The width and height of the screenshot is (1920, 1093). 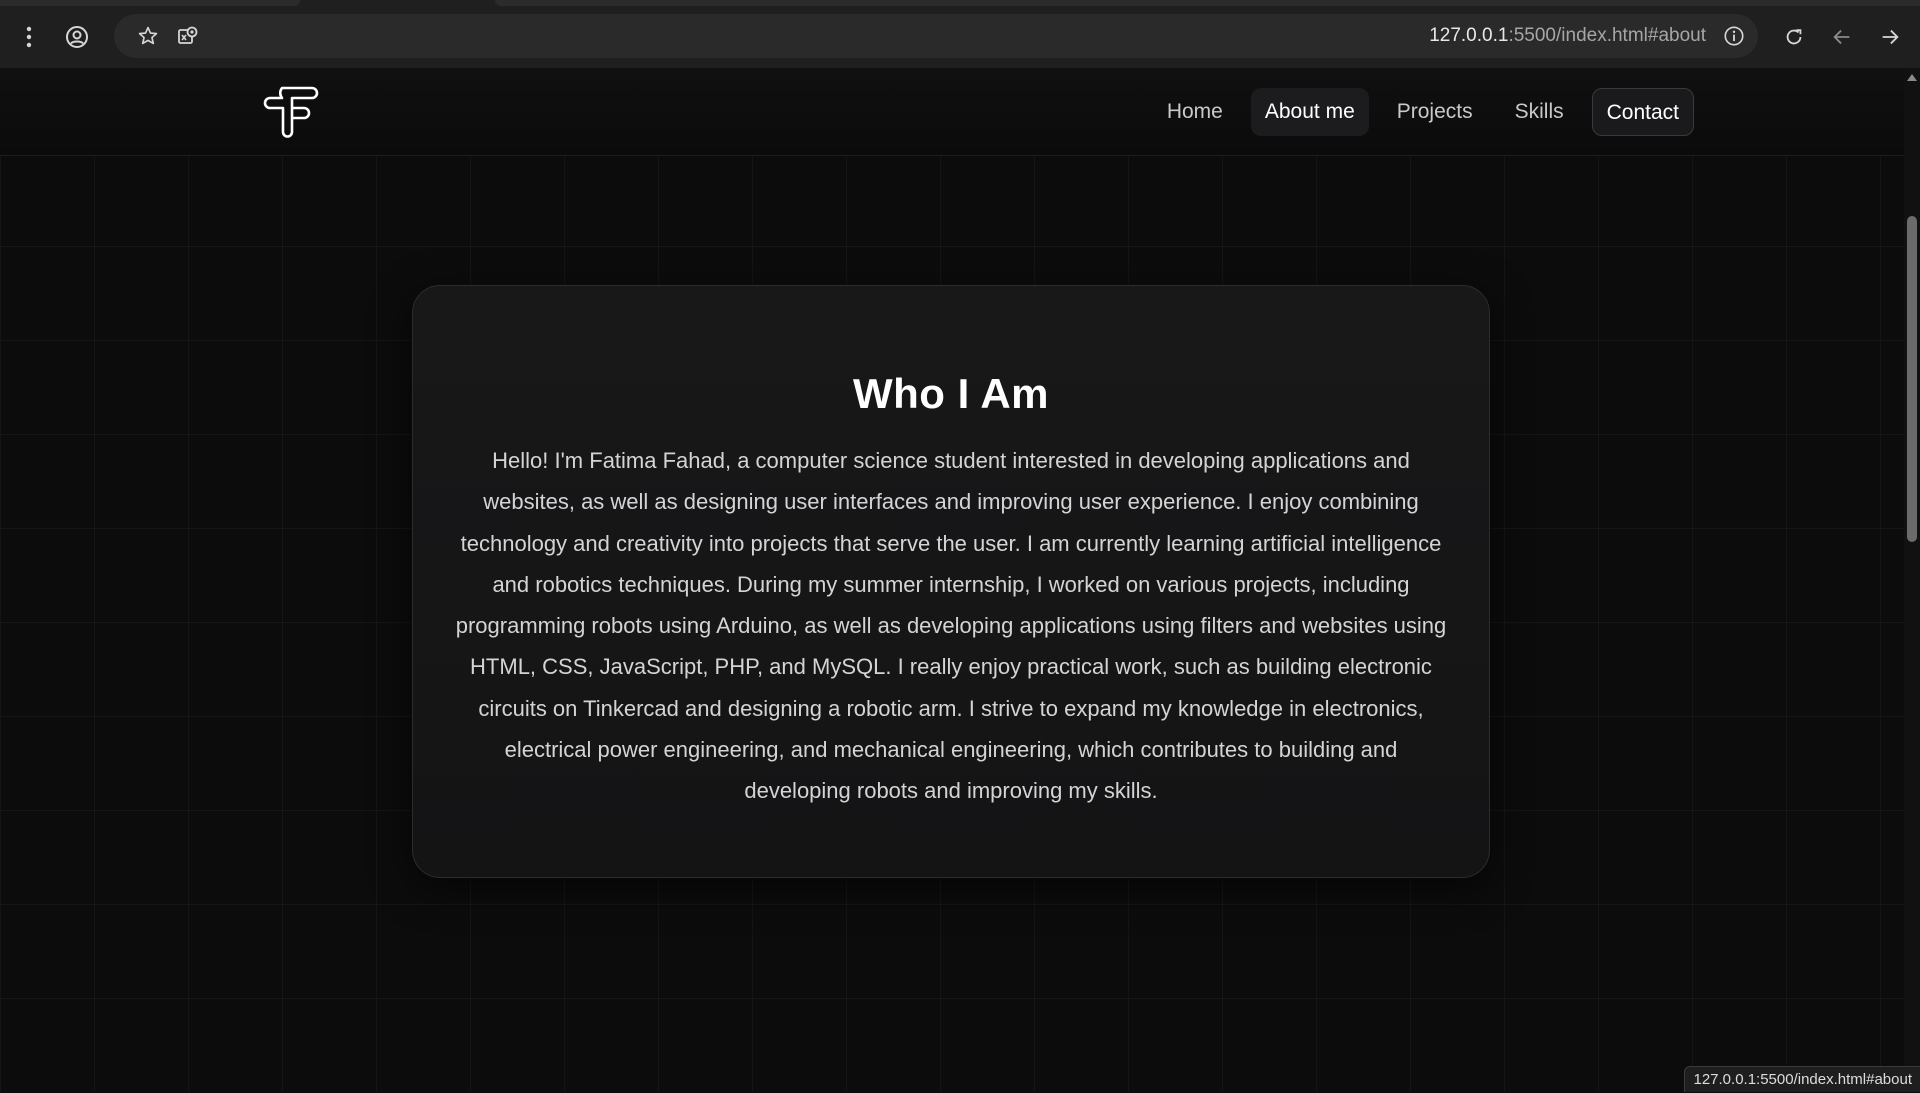 I want to click on url-host: 127.0.0.1, so click(x=1468, y=35).